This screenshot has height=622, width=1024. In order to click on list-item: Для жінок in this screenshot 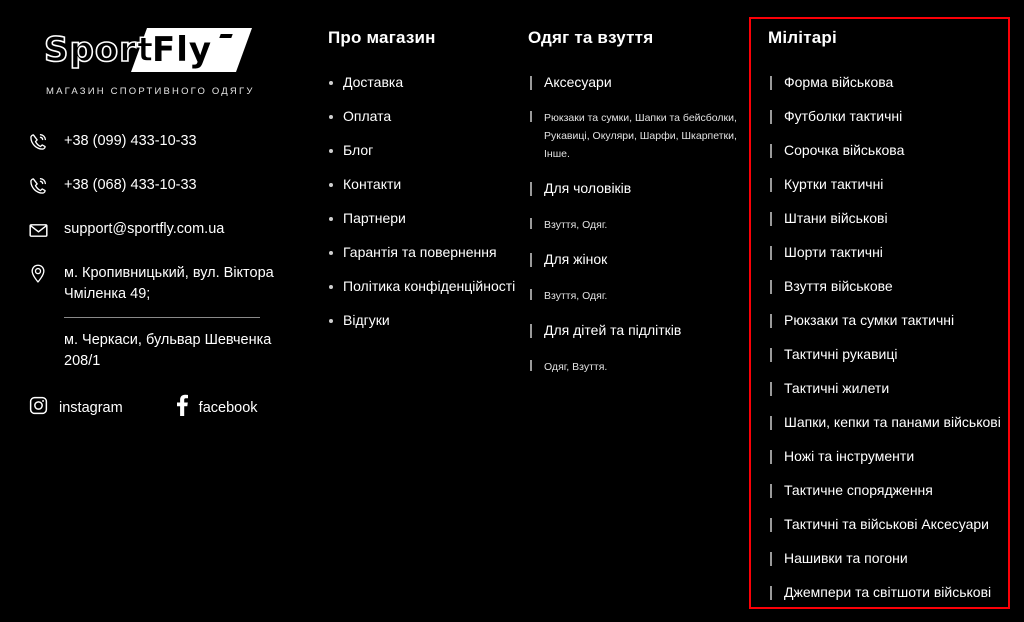, I will do `click(630, 260)`.